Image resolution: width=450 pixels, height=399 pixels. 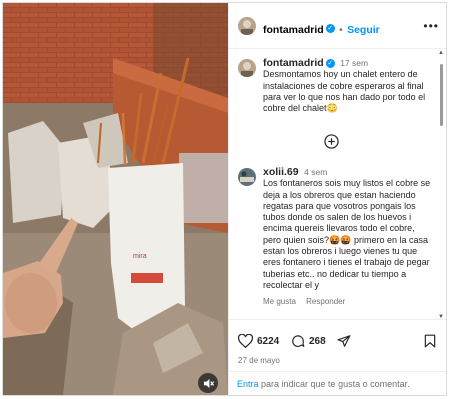 What do you see at coordinates (331, 141) in the screenshot?
I see `add-comment-icon` at bounding box center [331, 141].